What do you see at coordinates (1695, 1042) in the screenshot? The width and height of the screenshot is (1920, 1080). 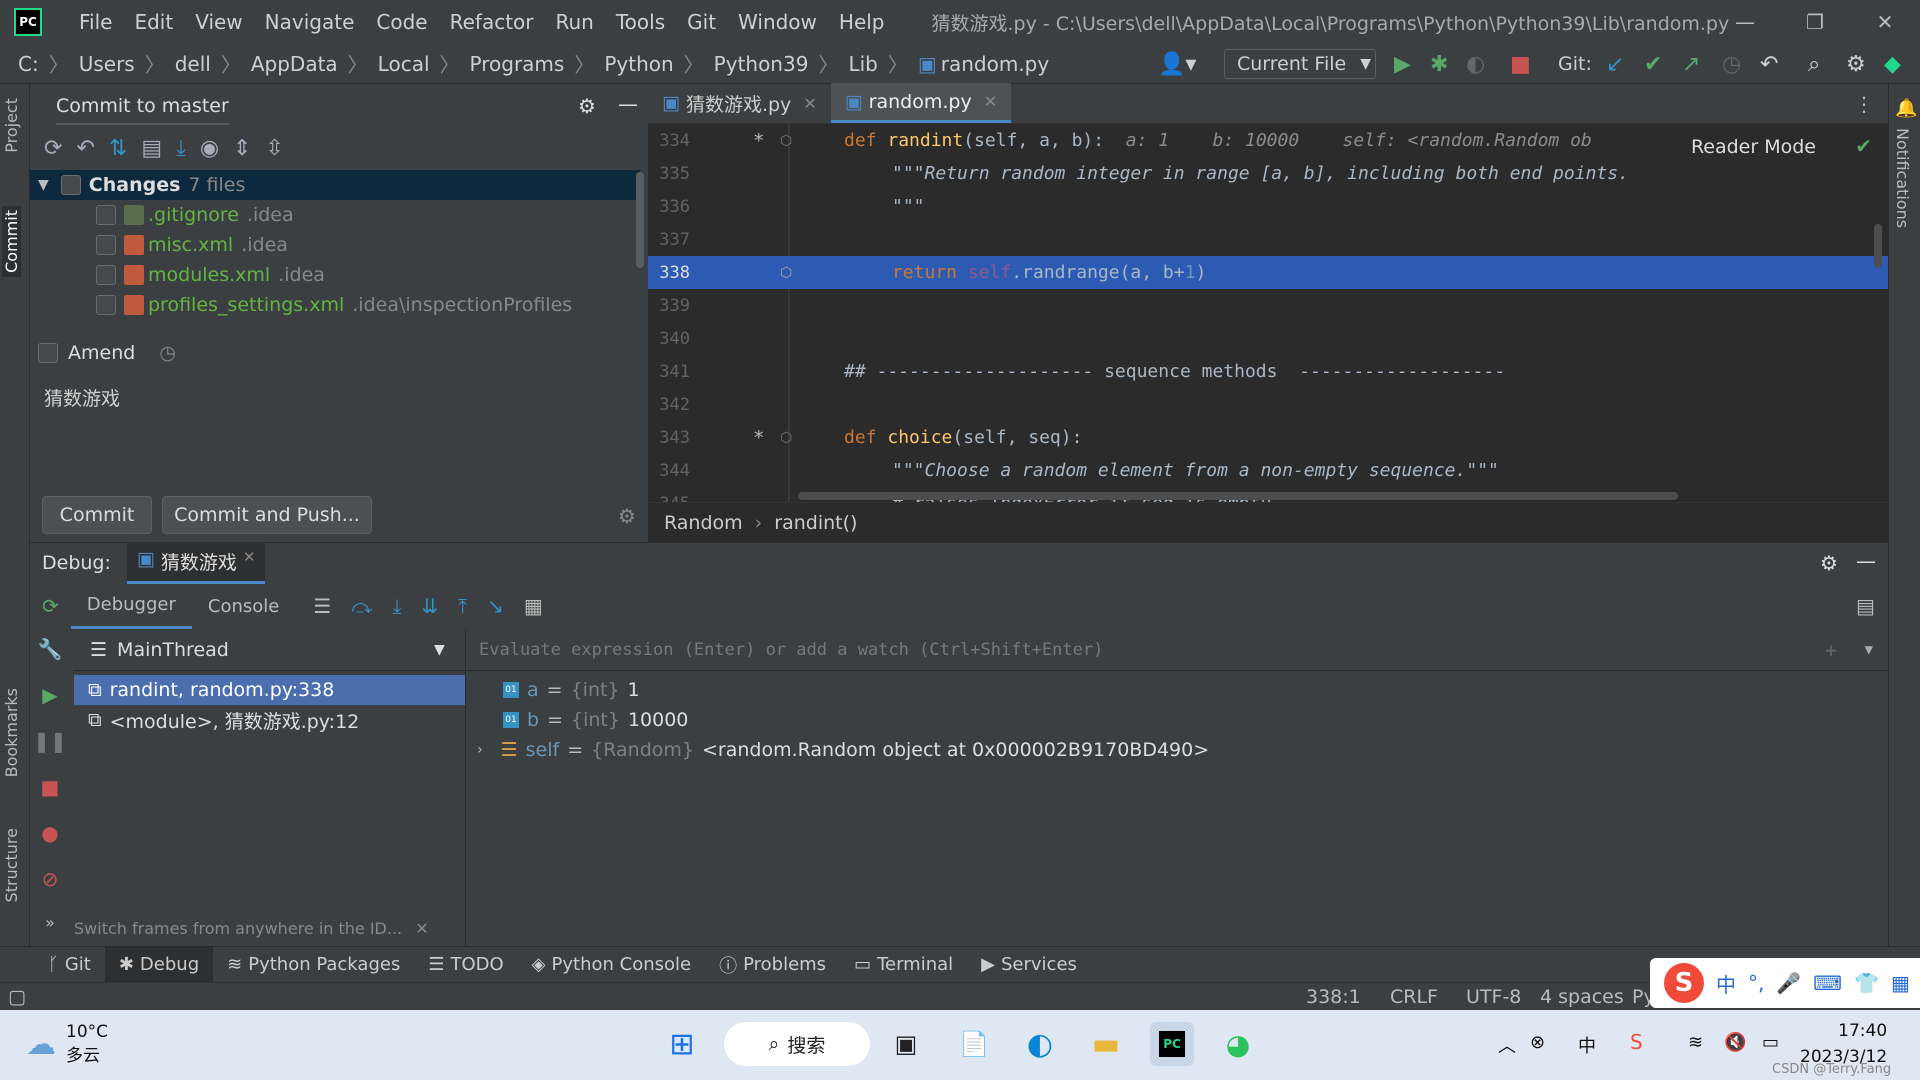 I see `wifi-icon: ≋` at bounding box center [1695, 1042].